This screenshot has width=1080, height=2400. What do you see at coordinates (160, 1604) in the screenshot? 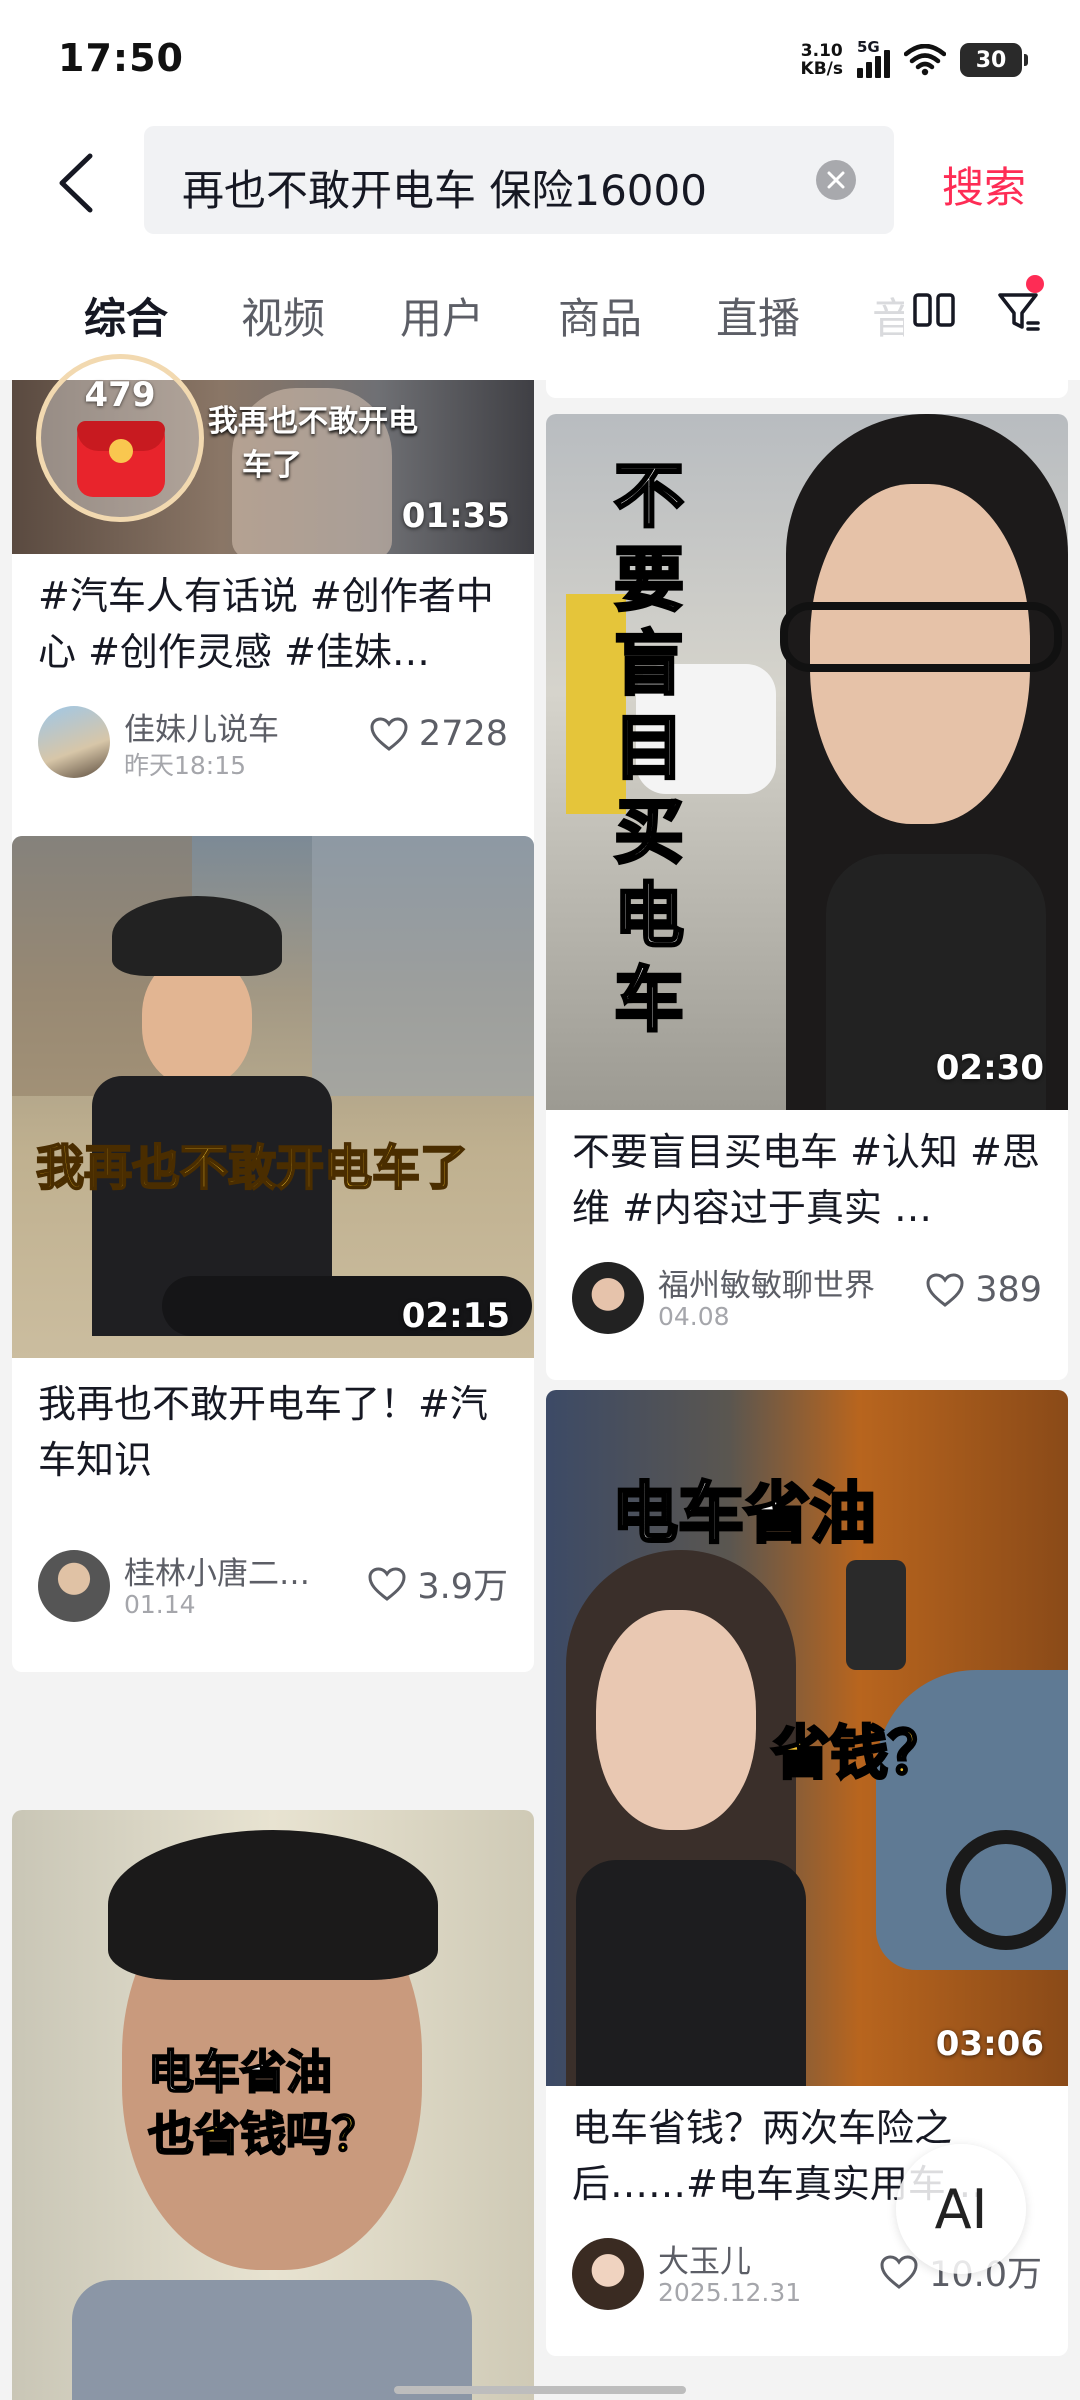
I see `post-date: 01.14` at bounding box center [160, 1604].